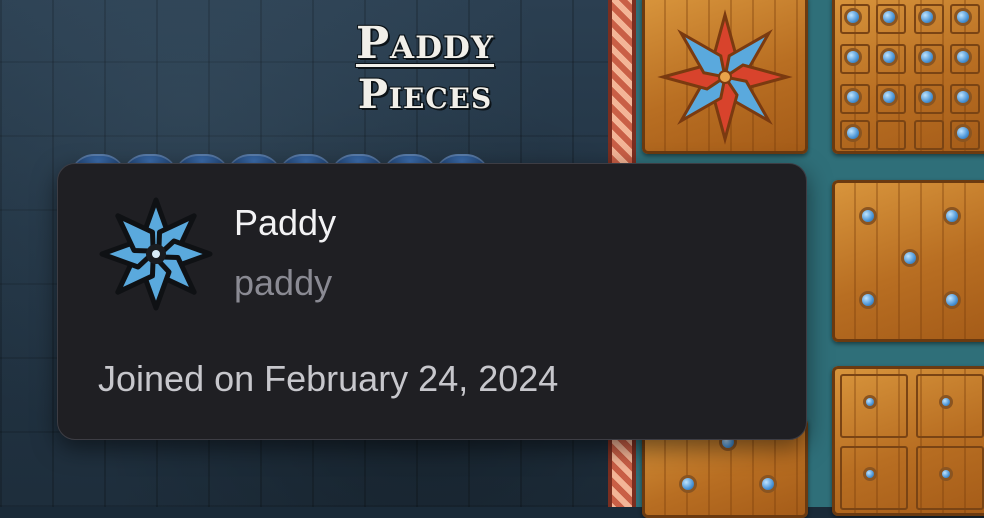  I want to click on page-title: Paddy Pieces, so click(425, 68).